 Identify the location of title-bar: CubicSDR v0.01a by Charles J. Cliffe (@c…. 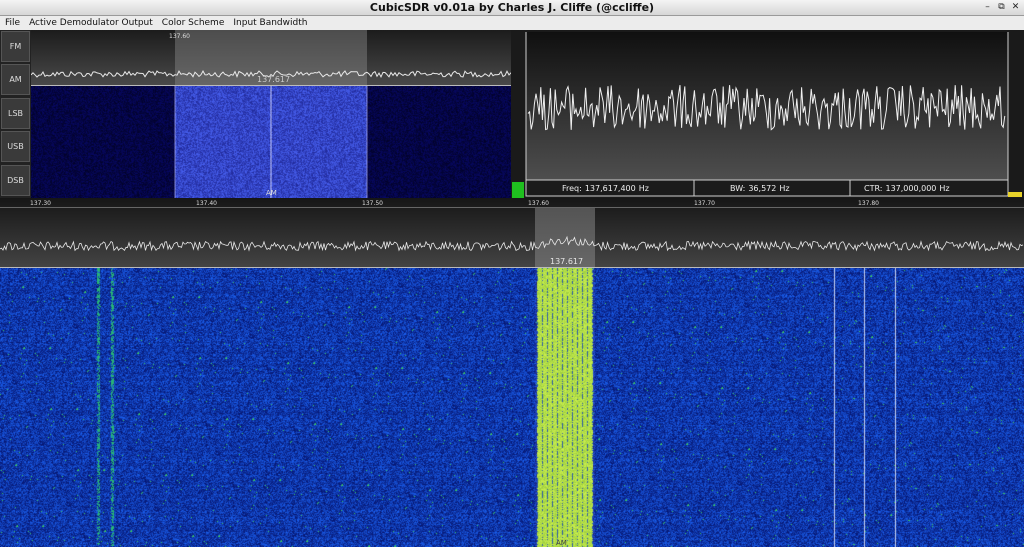
(512, 8).